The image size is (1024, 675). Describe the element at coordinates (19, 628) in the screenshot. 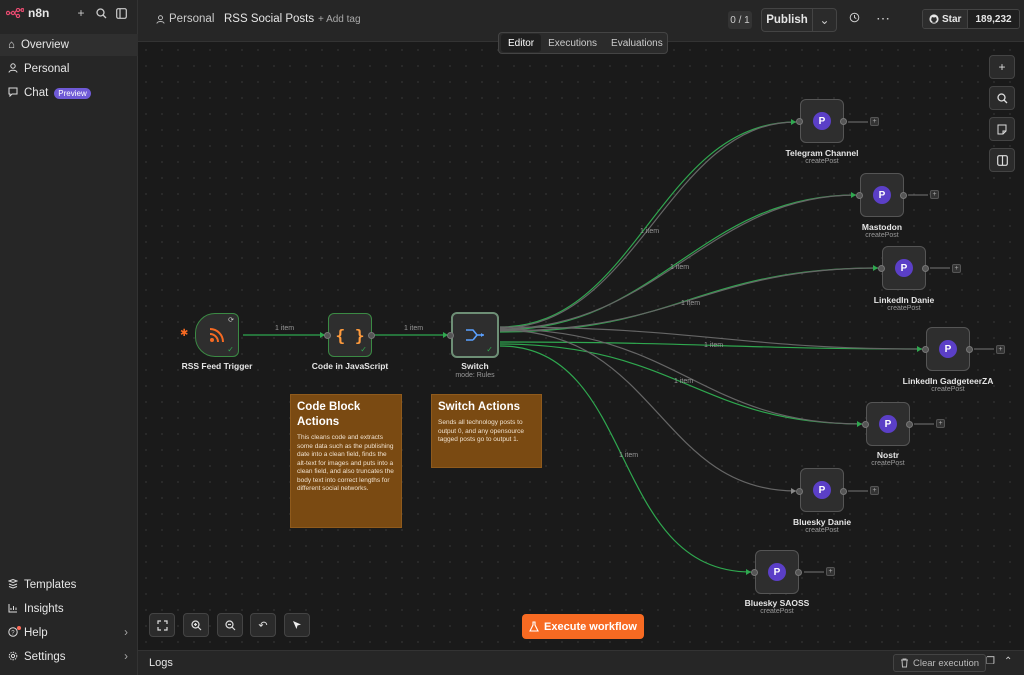

I see `notification-dot` at that location.